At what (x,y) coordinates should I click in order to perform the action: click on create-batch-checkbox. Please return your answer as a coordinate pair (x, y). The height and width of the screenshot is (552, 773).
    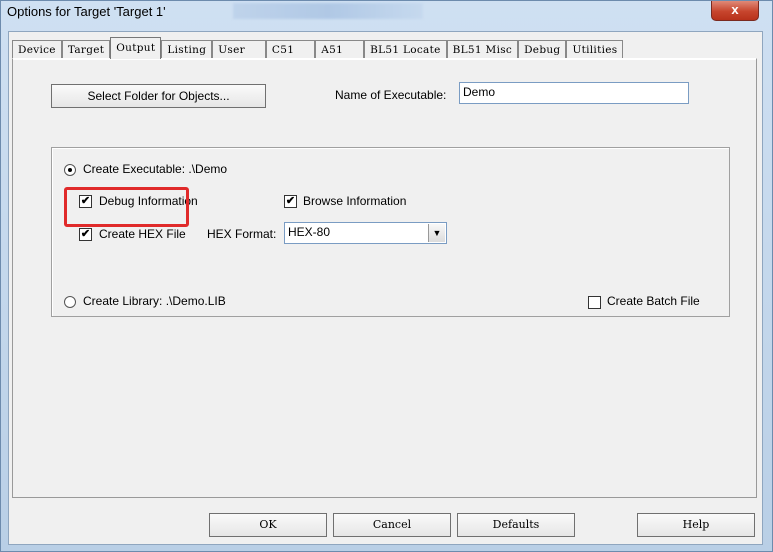
    Looking at the image, I should click on (594, 302).